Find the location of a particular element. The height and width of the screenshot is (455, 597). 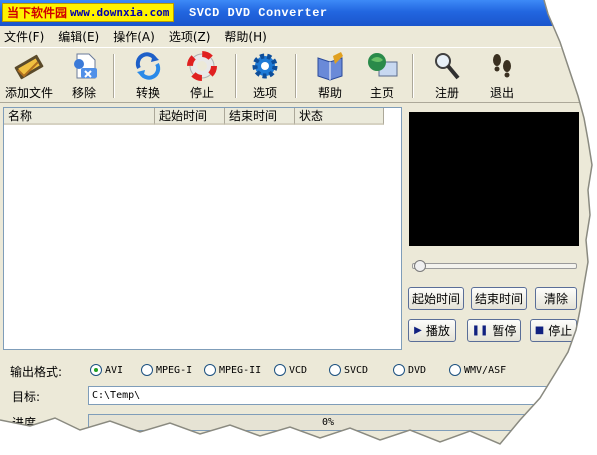

menu-edit: 编辑(E) is located at coordinates (78, 36).